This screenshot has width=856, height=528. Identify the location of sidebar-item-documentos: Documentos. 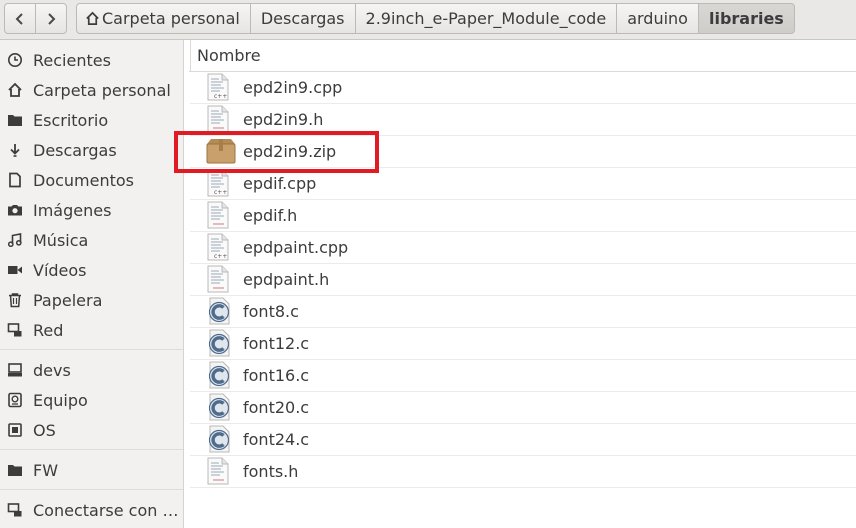
(91, 180).